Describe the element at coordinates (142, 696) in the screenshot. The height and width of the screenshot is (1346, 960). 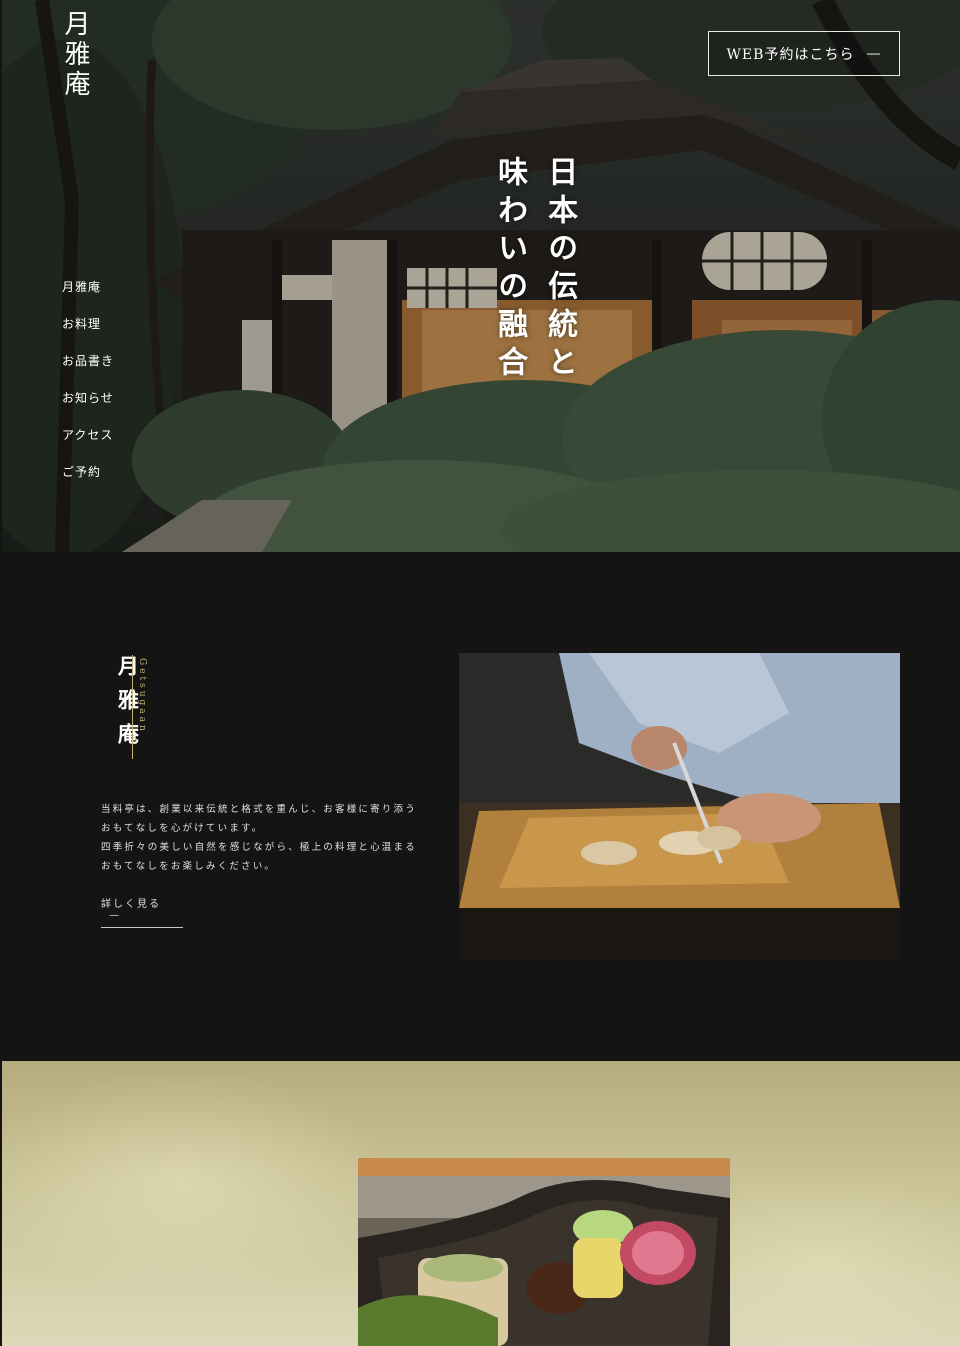
I see `about-title-roman: Getsugaan` at that location.